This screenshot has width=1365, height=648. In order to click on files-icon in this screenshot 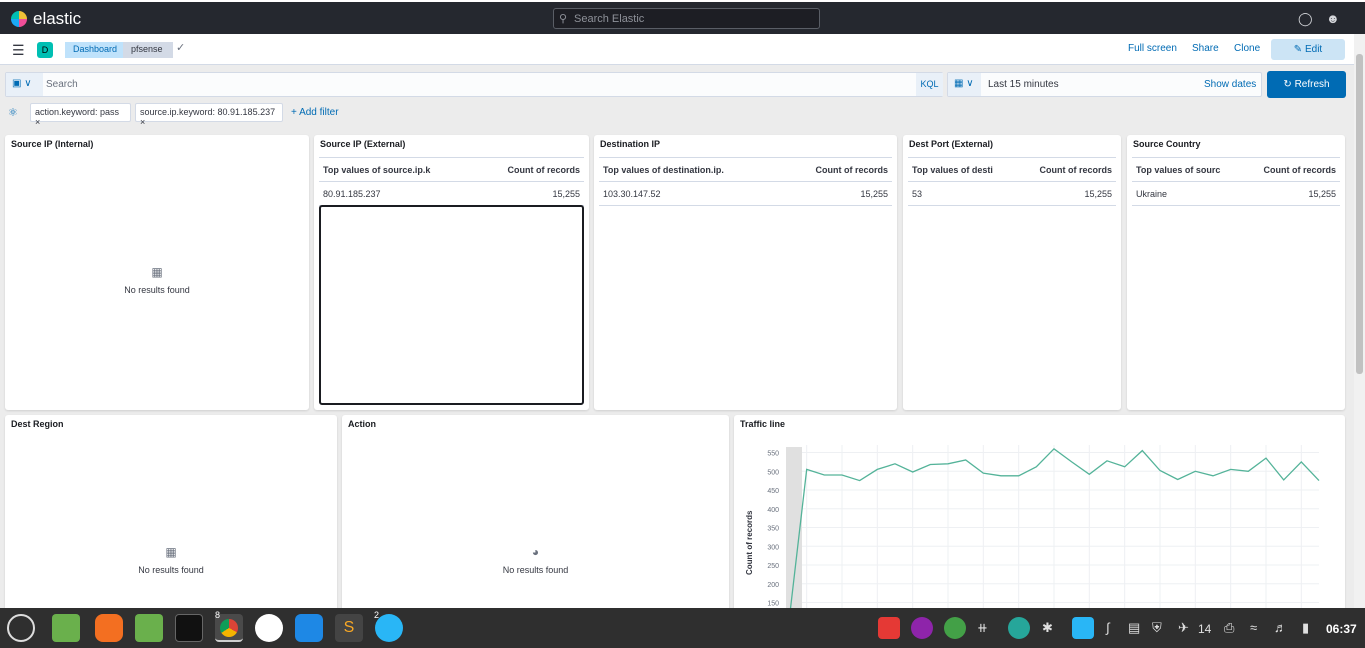, I will do `click(66, 628)`.